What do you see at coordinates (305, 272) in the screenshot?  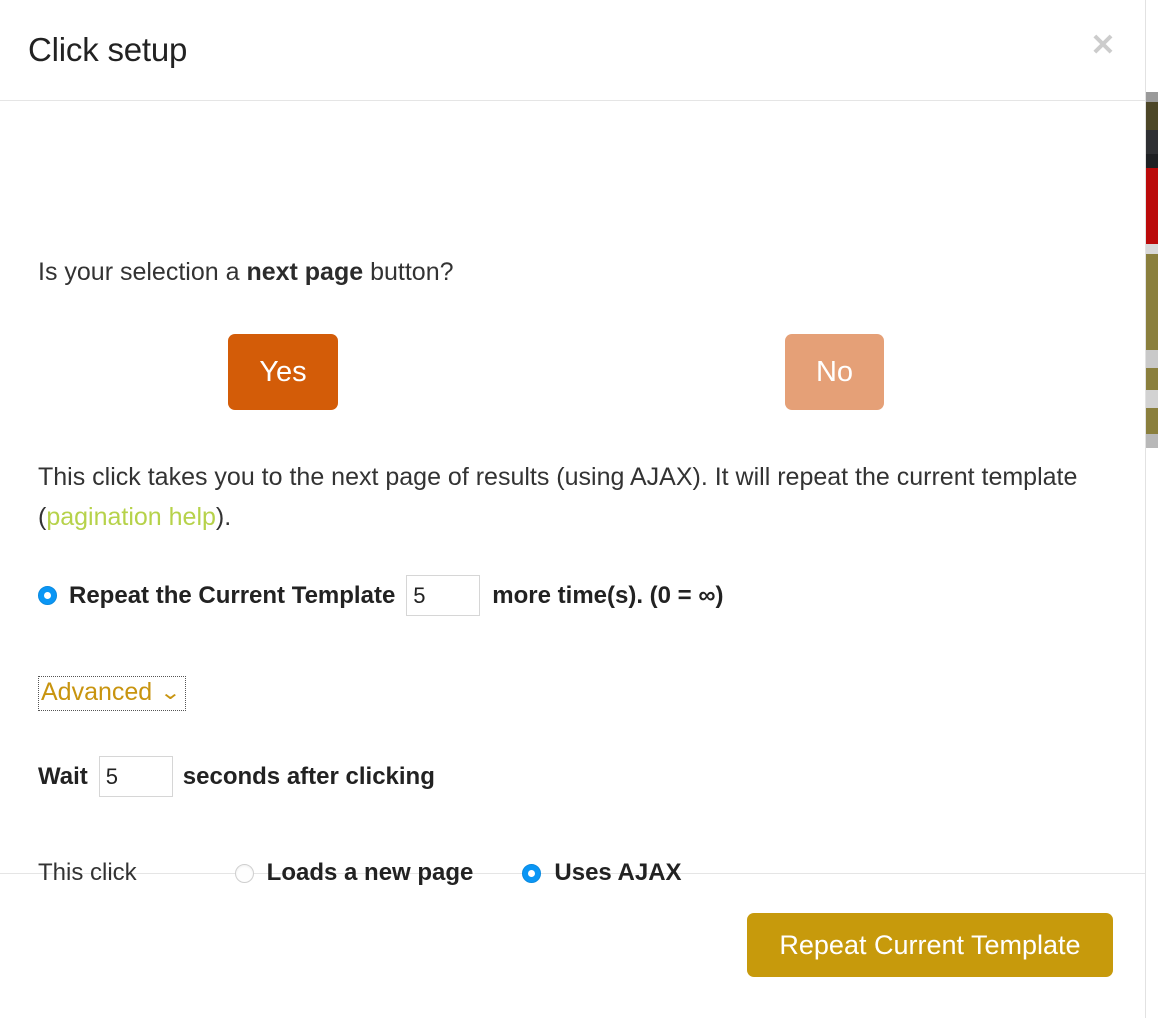 I see `question-emphasis: next page` at bounding box center [305, 272].